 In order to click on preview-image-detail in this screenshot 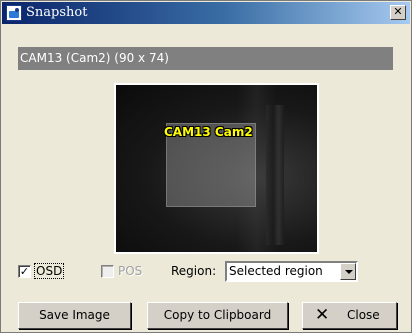, I will do `click(275, 175)`.